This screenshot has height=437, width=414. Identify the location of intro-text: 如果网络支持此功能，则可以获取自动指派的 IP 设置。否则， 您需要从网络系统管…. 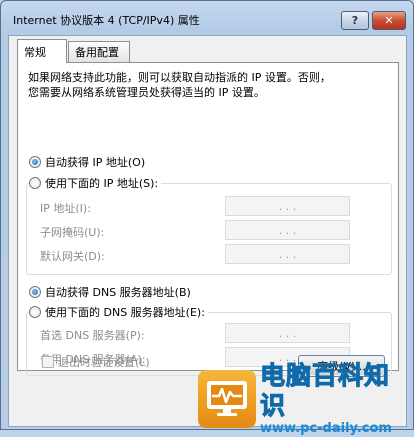
(203, 85).